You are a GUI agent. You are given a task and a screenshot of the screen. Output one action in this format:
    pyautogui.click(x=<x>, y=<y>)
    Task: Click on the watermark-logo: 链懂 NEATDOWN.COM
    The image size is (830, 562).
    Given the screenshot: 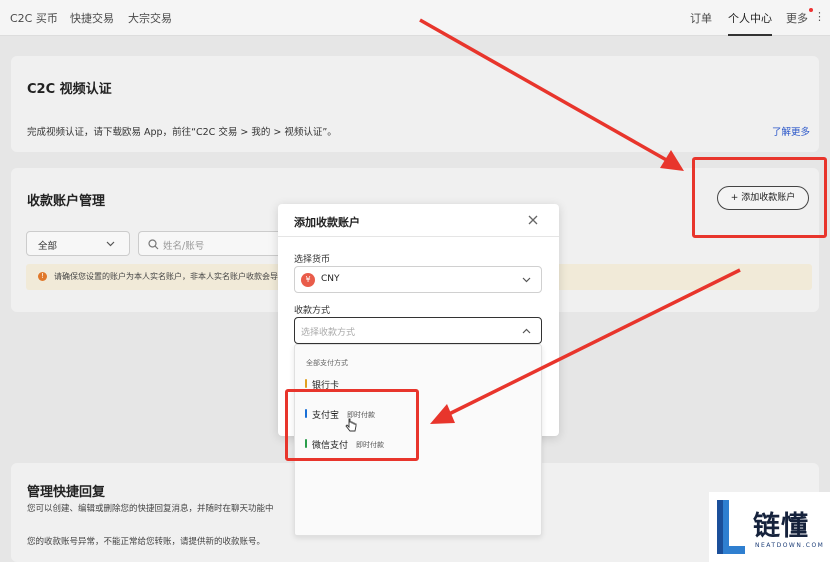 What is the action you would take?
    pyautogui.click(x=769, y=527)
    